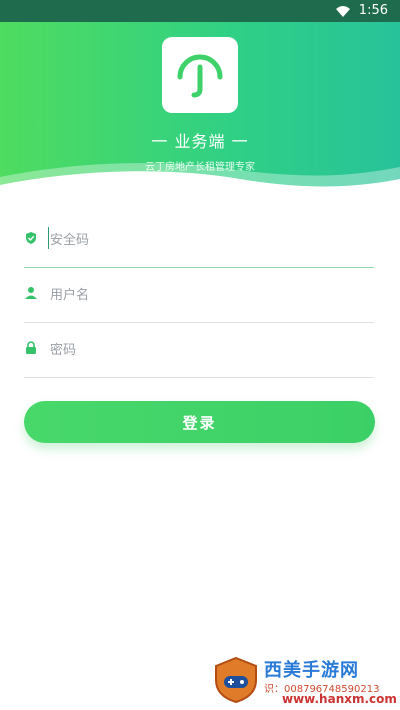 This screenshot has width=400, height=710. What do you see at coordinates (210, 350) in the screenshot?
I see `password-input` at bounding box center [210, 350].